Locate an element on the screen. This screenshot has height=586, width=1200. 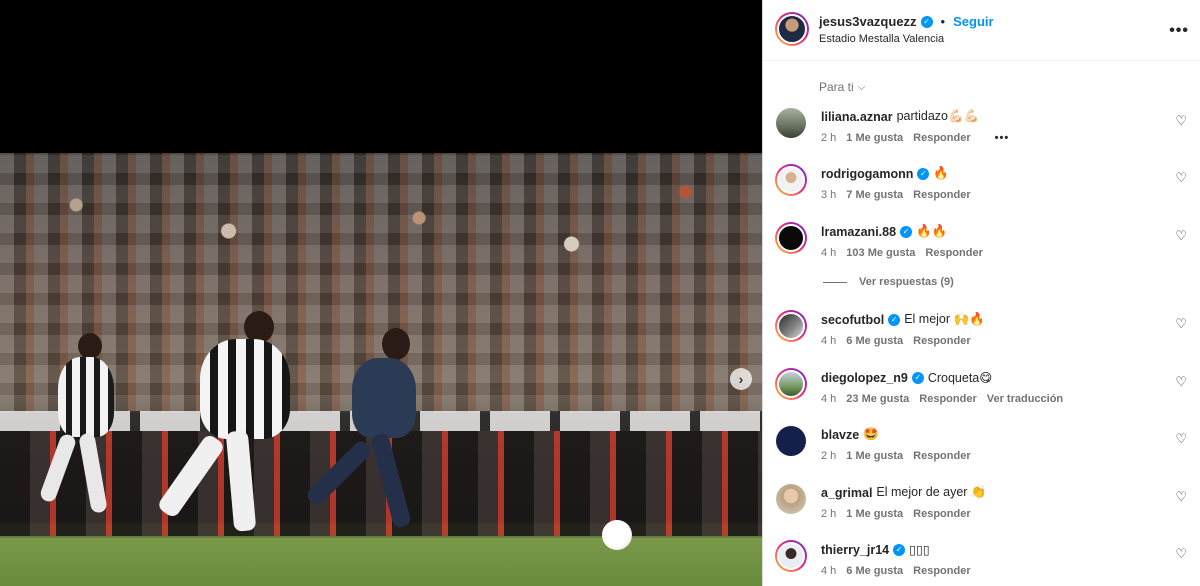
comment-text: 🤩 is located at coordinates (871, 434).